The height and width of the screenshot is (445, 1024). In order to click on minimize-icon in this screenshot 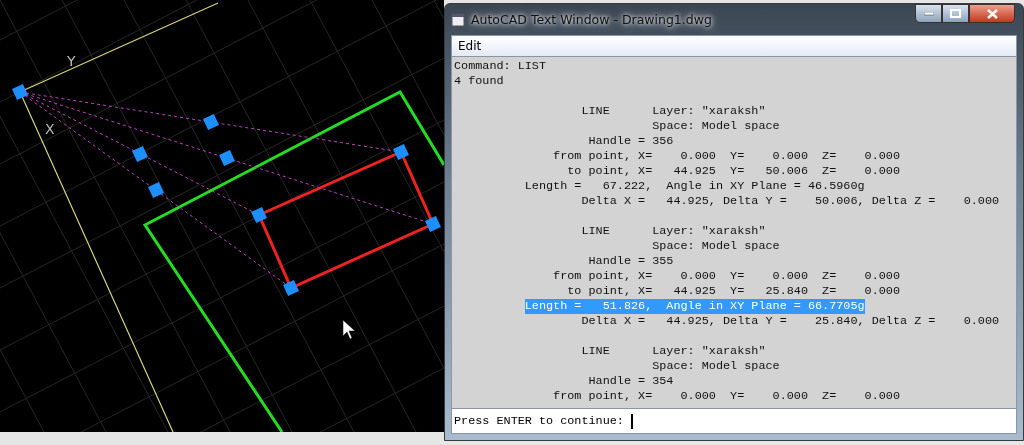, I will do `click(928, 13)`.